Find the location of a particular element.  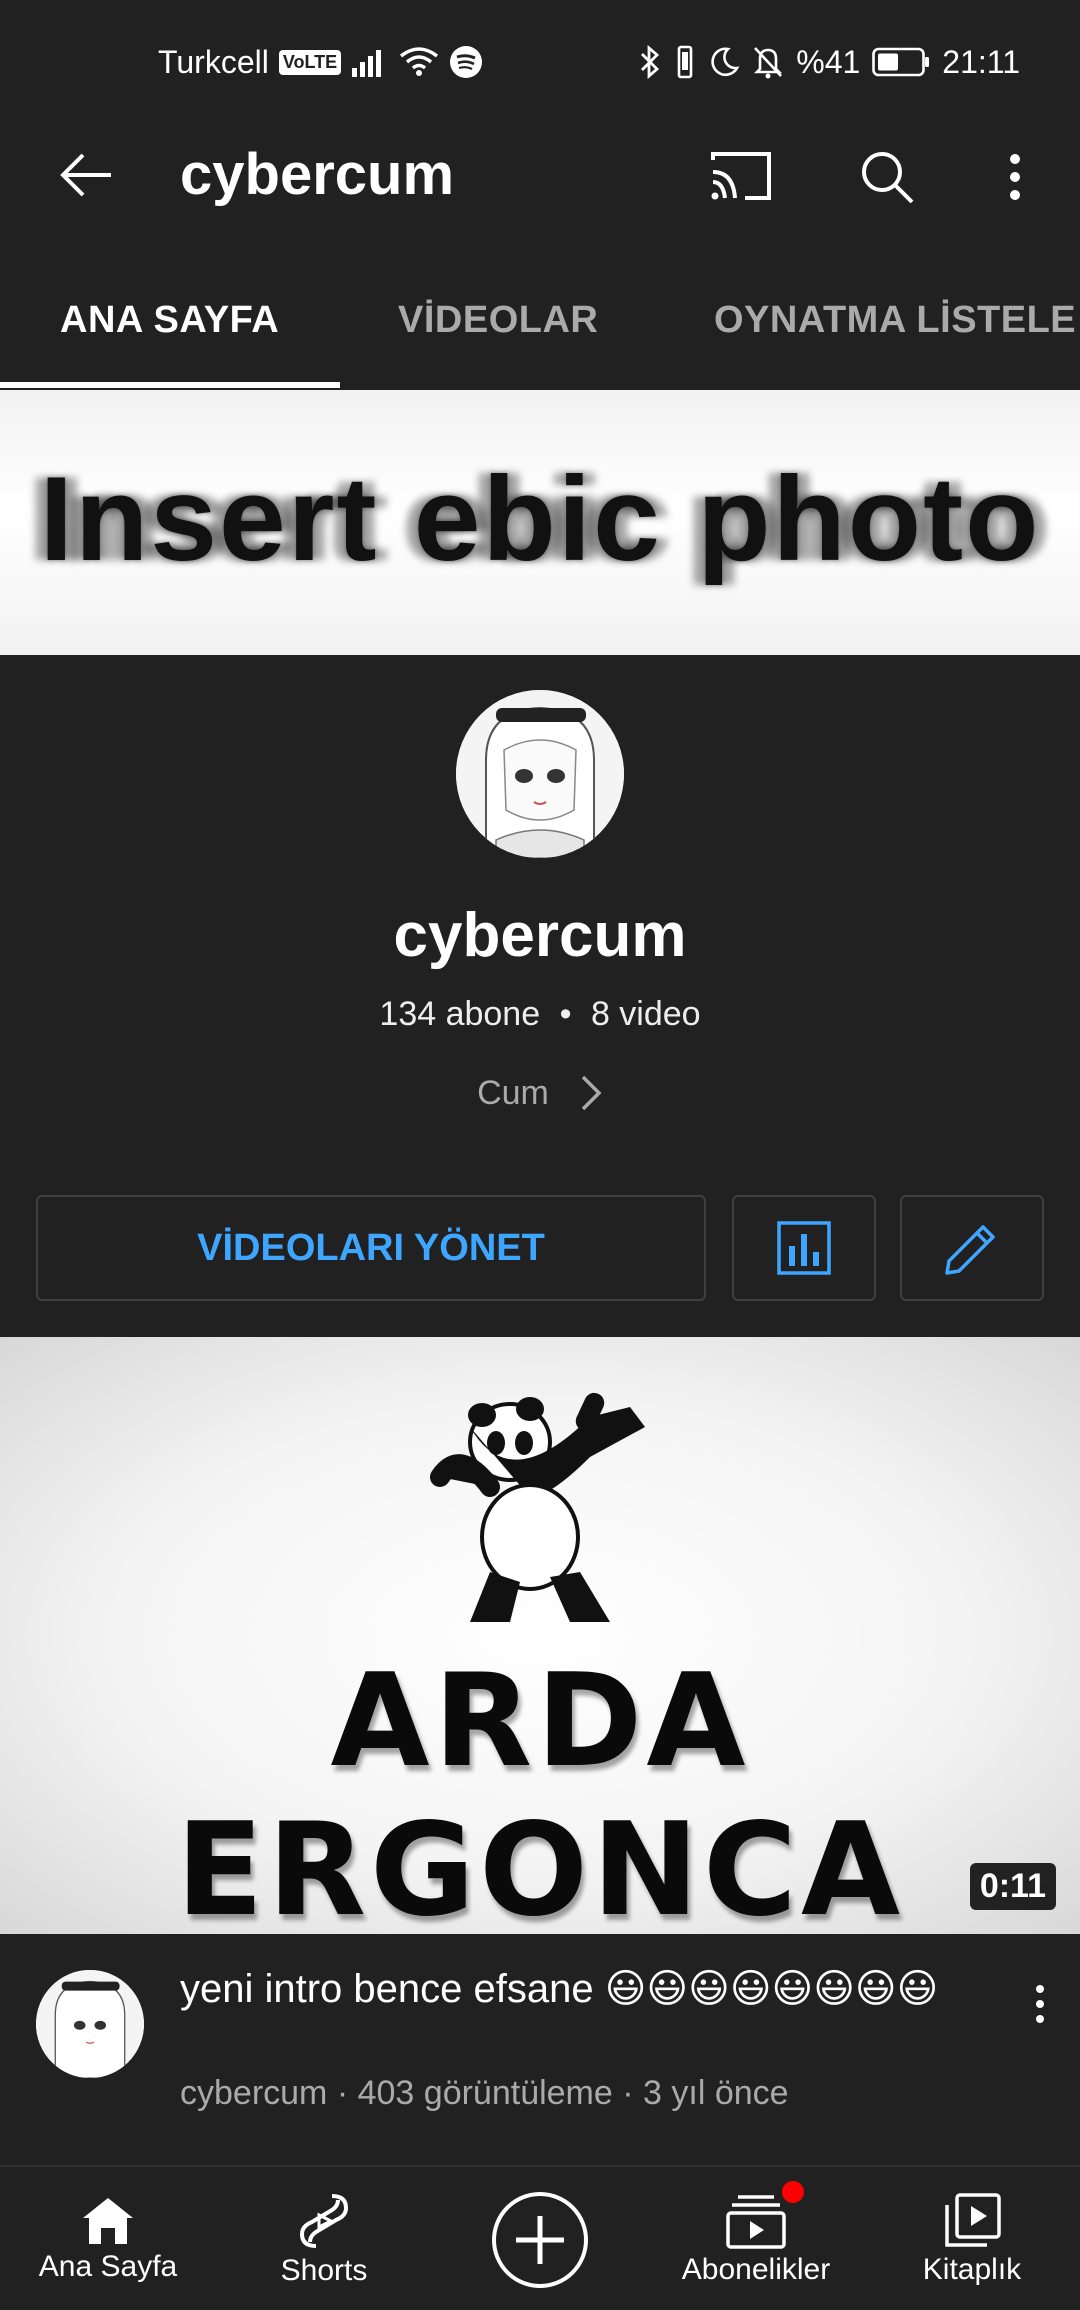

nav-create-button is located at coordinates (540, 2238).